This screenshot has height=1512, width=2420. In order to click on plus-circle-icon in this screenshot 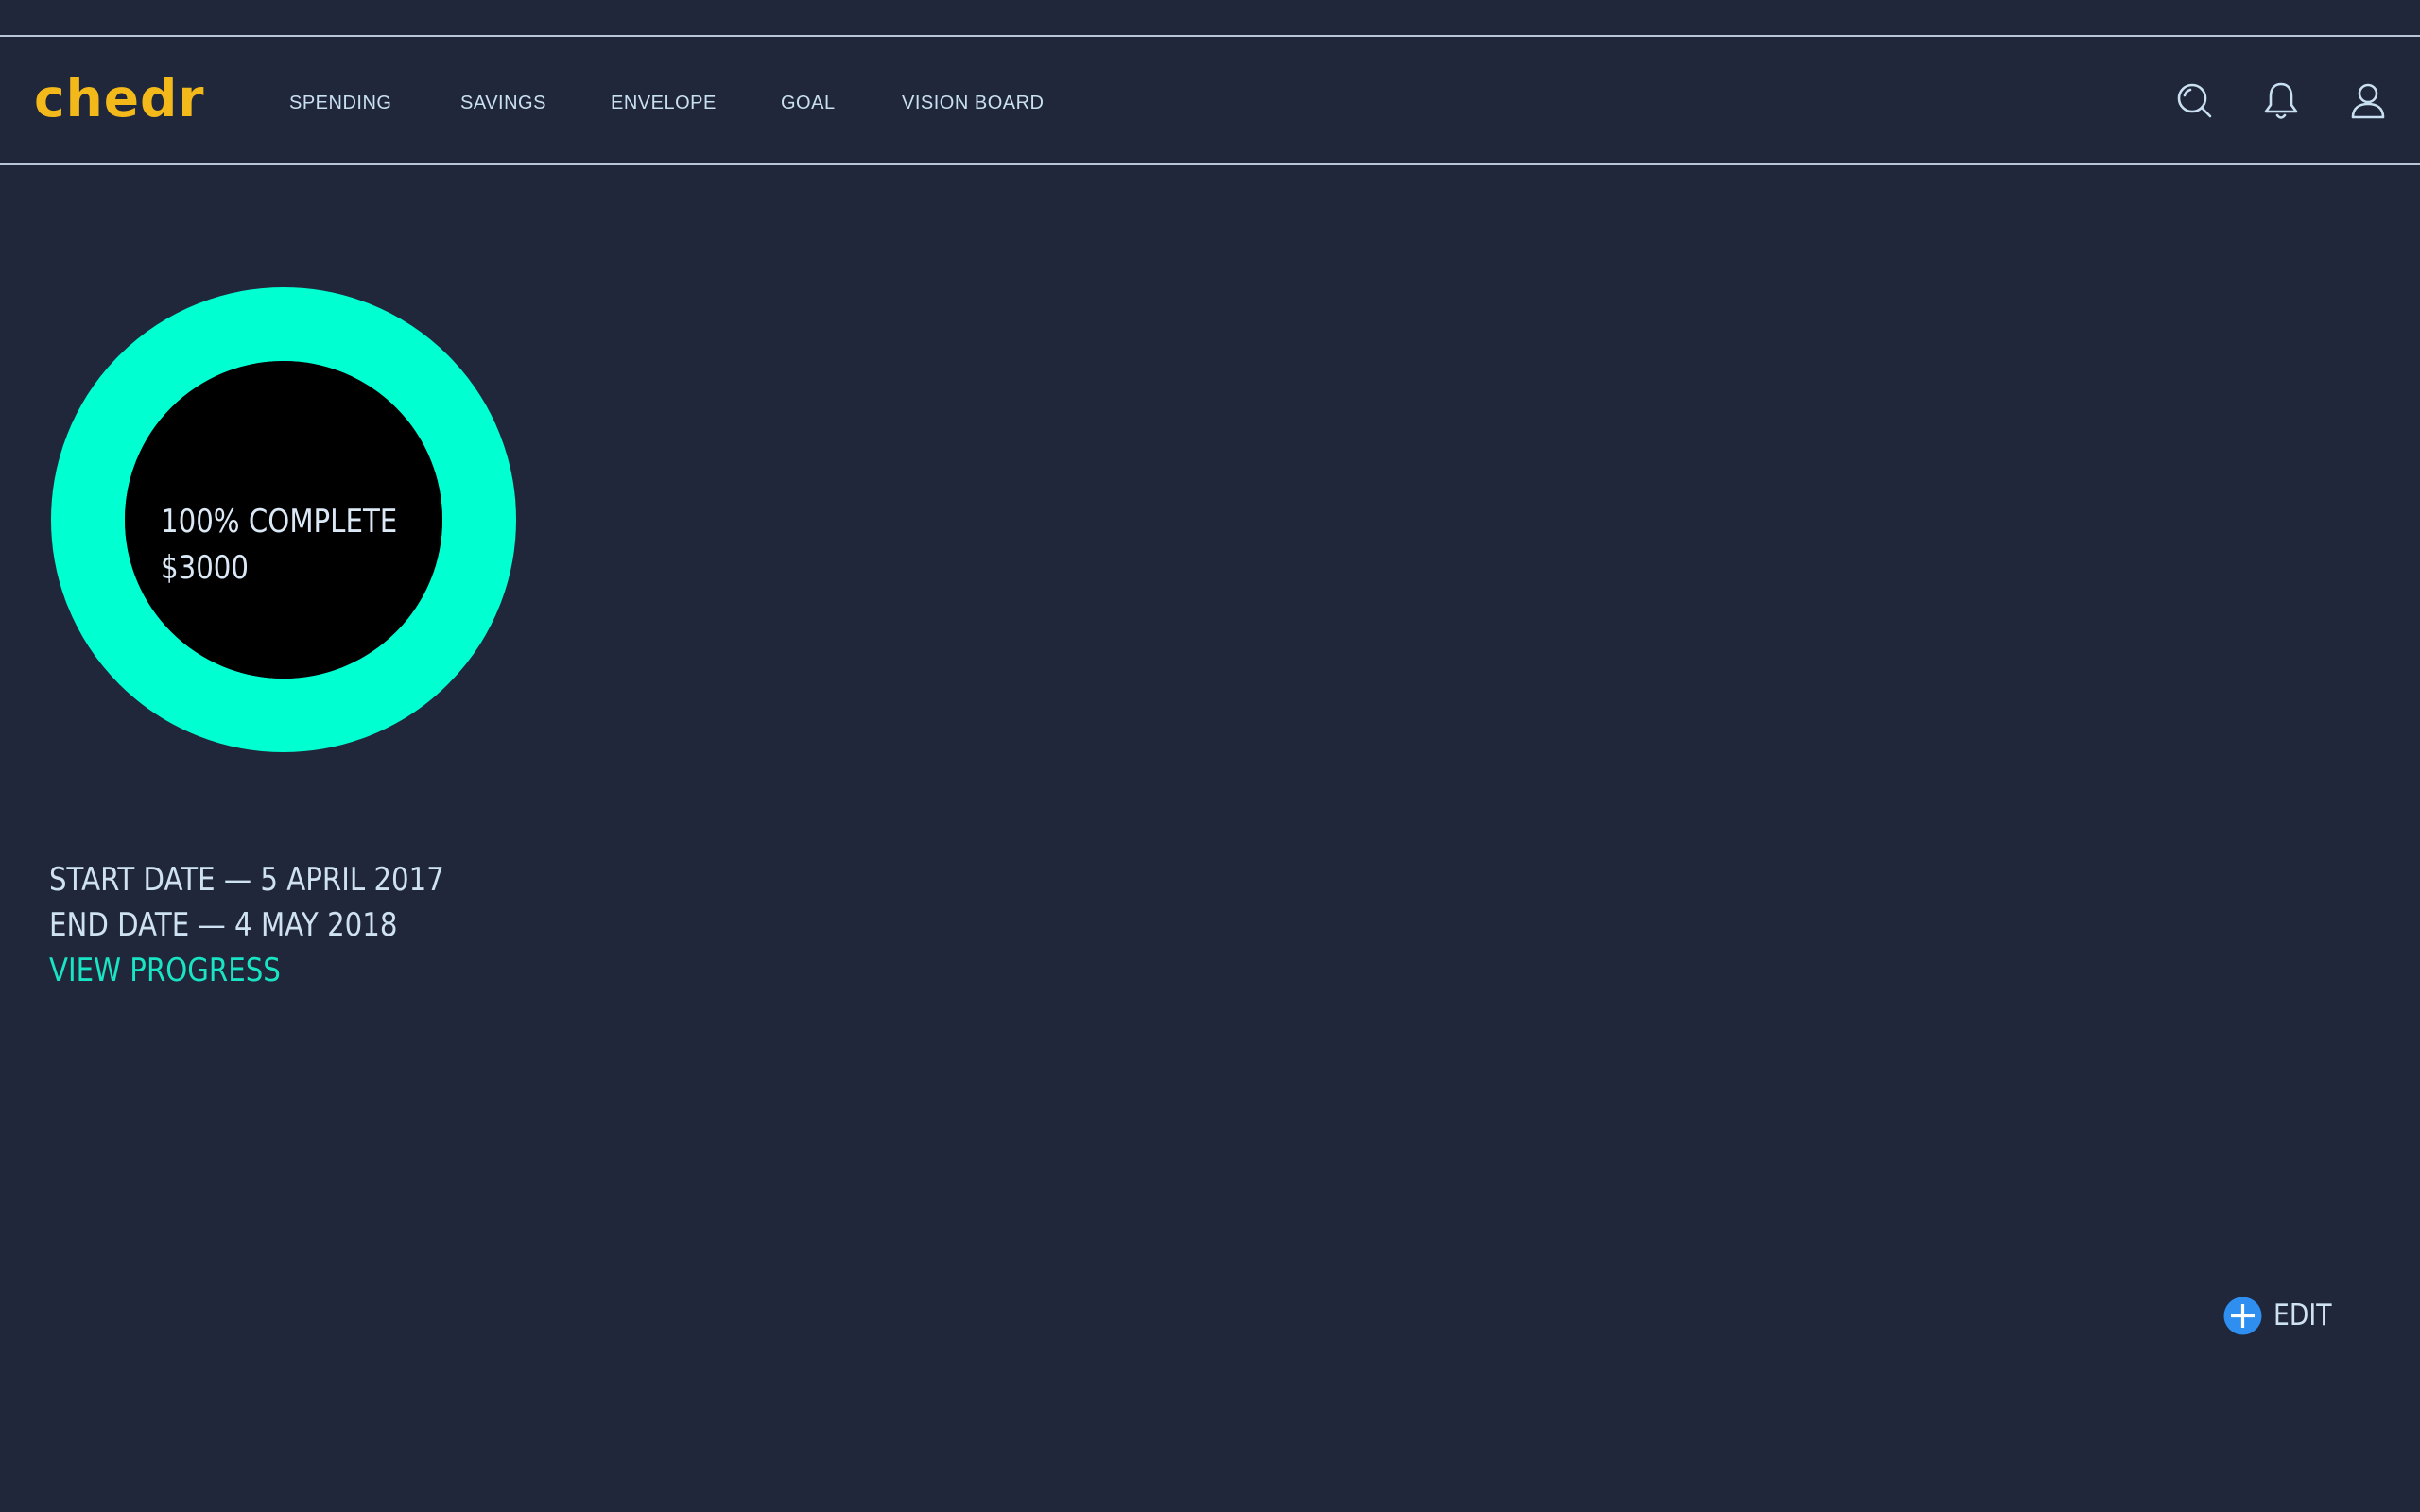, I will do `click(2242, 1315)`.